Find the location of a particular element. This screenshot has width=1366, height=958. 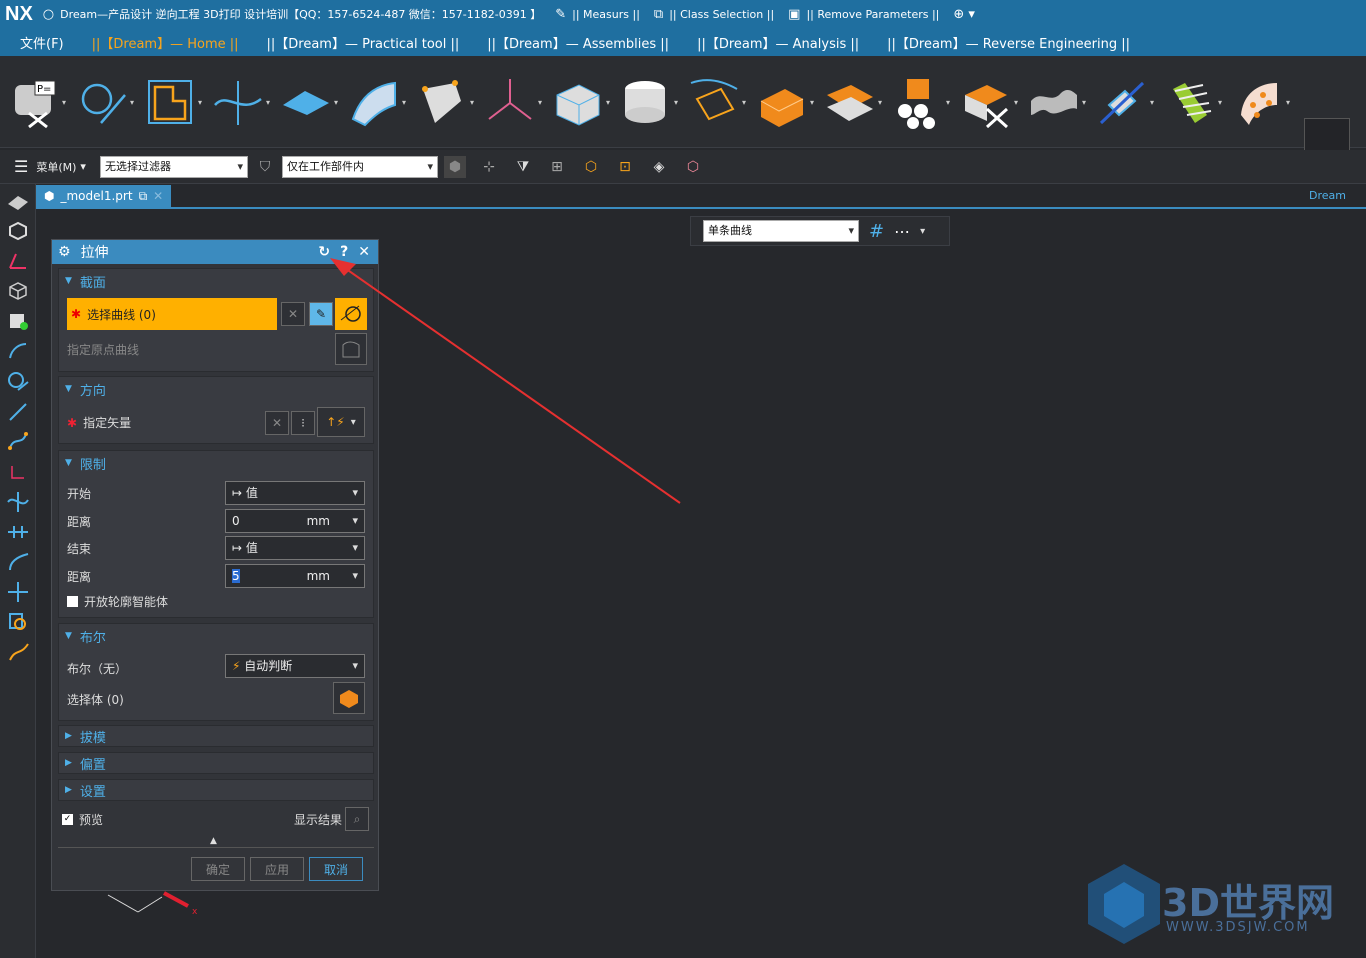

wcs-triad: x is located at coordinates (152, 904).